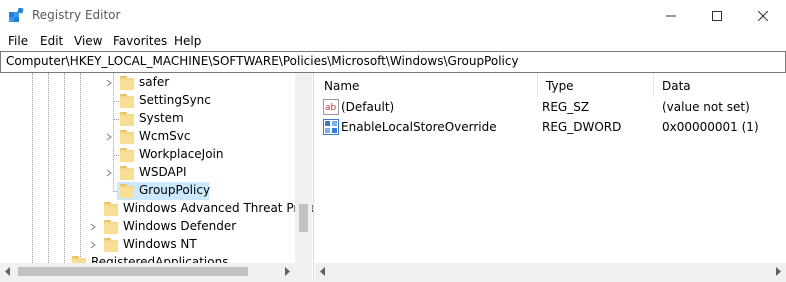 The image size is (786, 282). I want to click on column-header-name: Name, so click(426, 85).